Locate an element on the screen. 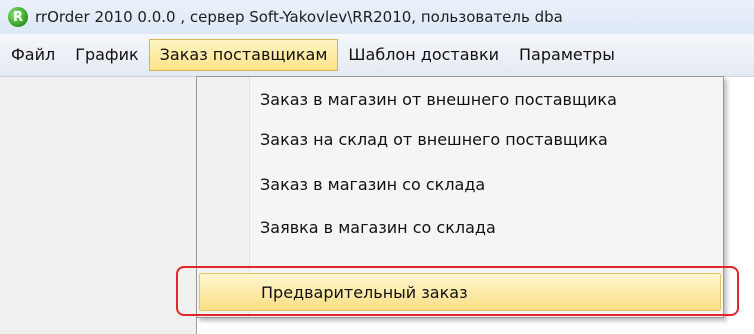 The width and height of the screenshot is (754, 334). menu-item-label: Заказ в магазин от внешнего поставщика is located at coordinates (438, 99).